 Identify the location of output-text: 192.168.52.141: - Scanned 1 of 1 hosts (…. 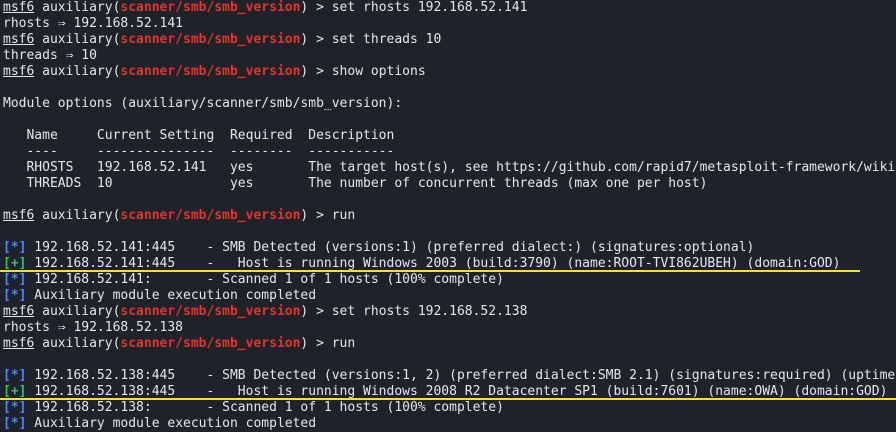
(265, 279).